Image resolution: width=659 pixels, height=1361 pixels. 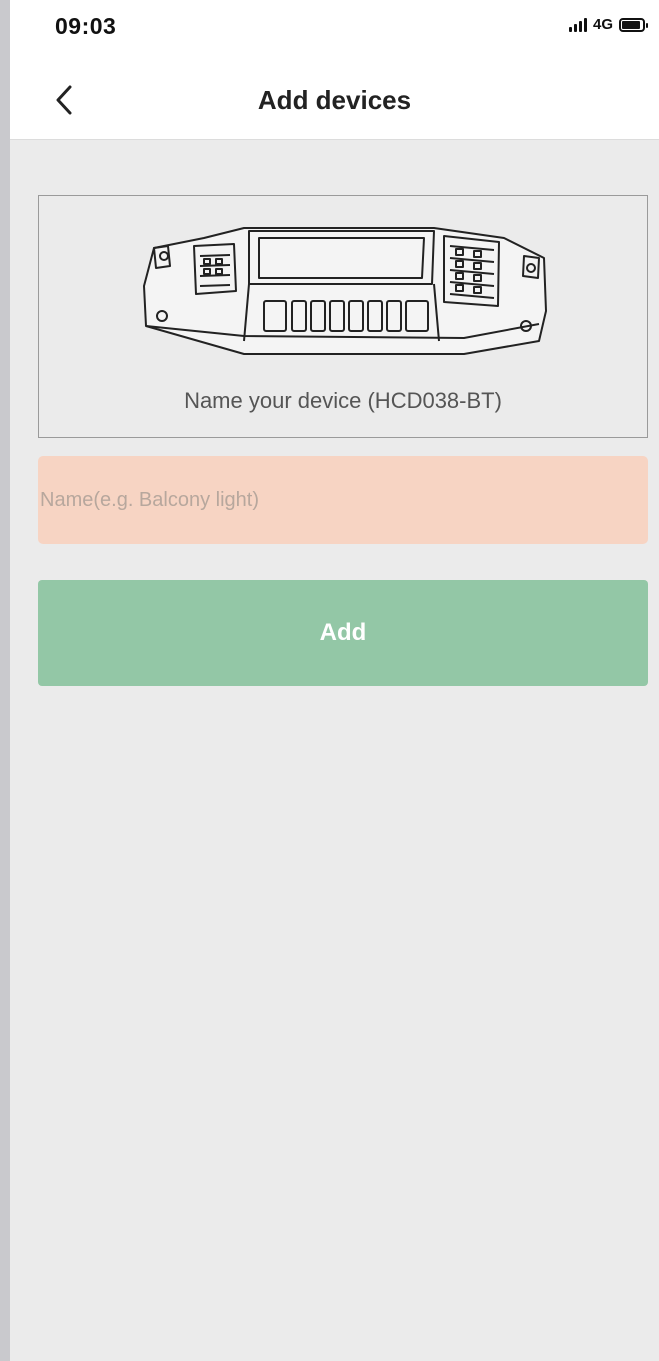 What do you see at coordinates (633, 24) in the screenshot?
I see `battery-icon` at bounding box center [633, 24].